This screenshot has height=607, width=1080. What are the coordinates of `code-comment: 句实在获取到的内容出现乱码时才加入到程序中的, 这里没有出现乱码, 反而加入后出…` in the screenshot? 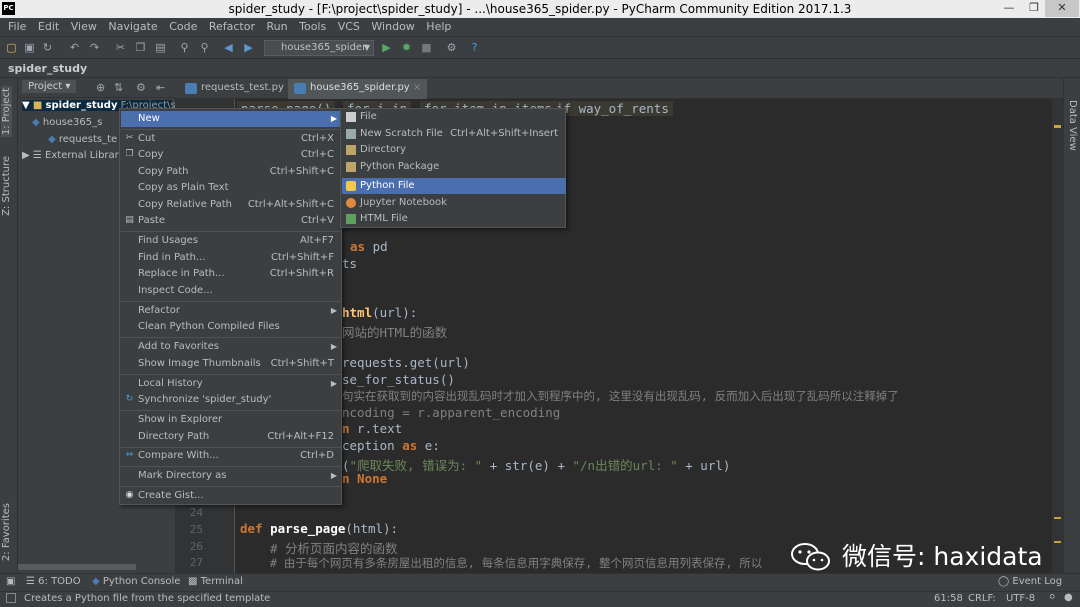 It's located at (620, 396).